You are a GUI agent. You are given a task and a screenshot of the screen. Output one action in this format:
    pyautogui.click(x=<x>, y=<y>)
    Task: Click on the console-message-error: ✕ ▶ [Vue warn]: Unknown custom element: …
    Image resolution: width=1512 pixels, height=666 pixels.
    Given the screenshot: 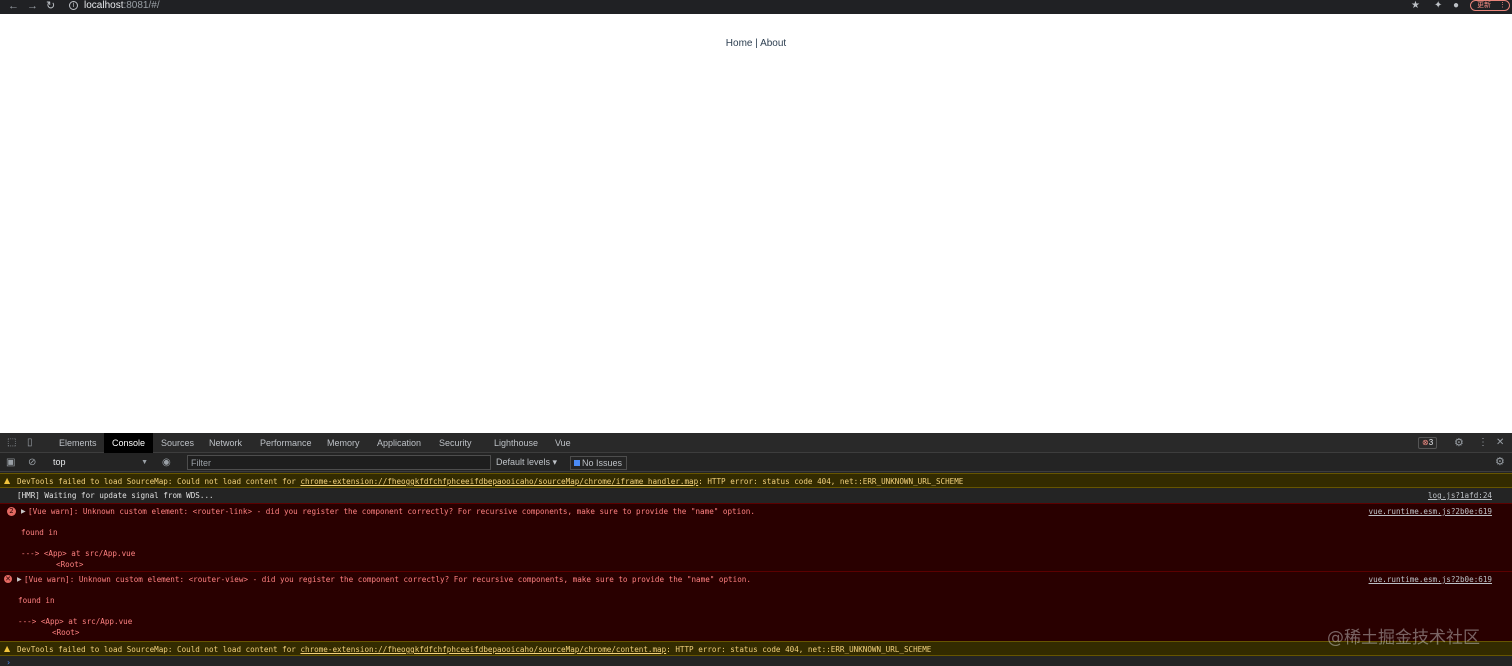 What is the action you would take?
    pyautogui.click(x=756, y=606)
    